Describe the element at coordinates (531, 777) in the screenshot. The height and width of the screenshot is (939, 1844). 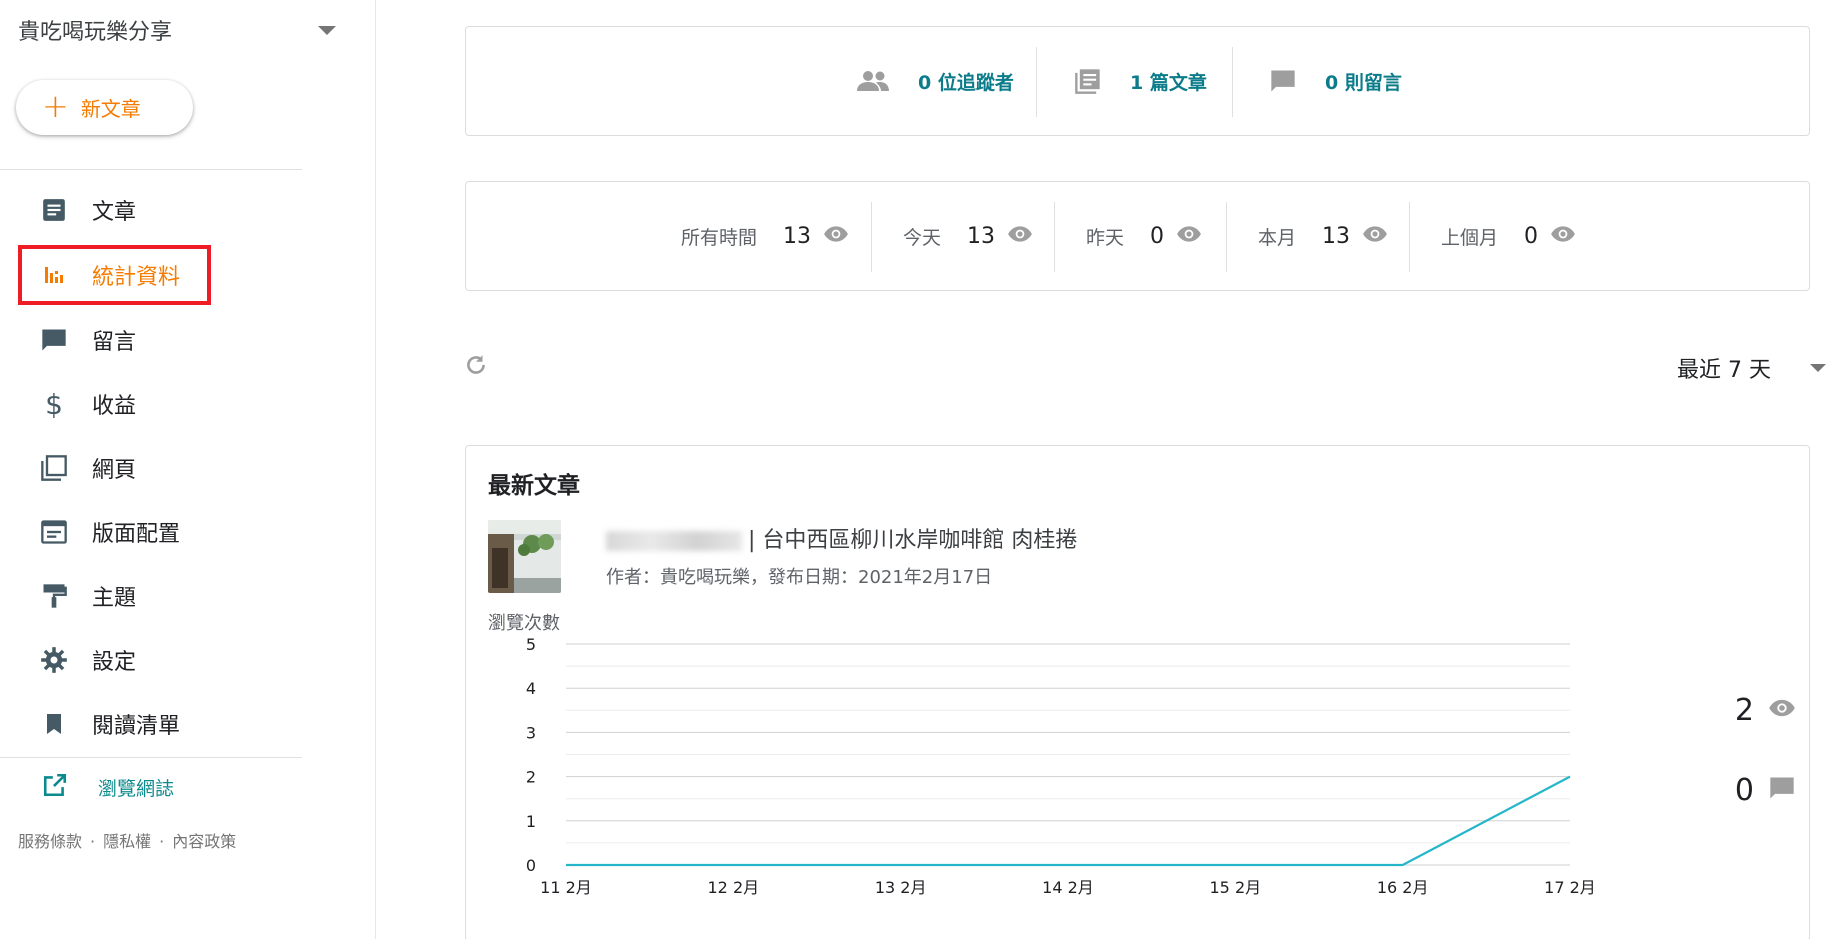
I see `y-tick-label: 2` at that location.